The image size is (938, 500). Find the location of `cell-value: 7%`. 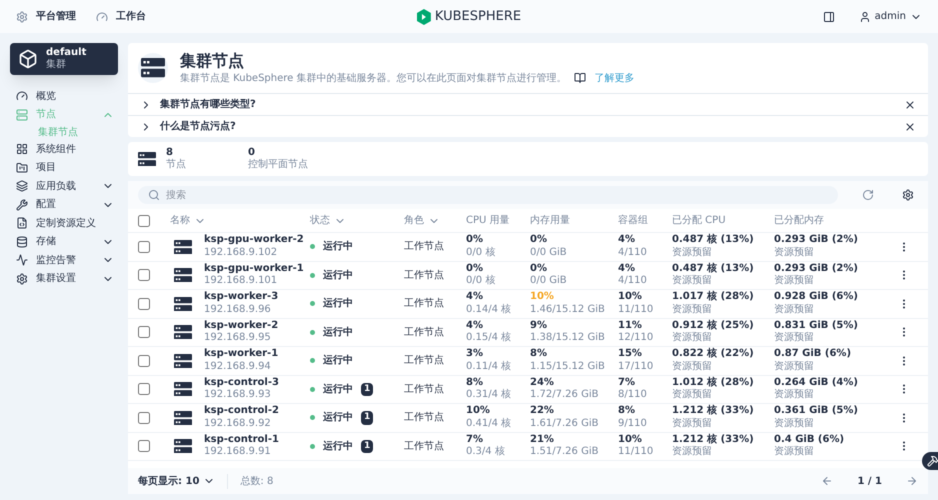

cell-value: 7% is located at coordinates (475, 440).